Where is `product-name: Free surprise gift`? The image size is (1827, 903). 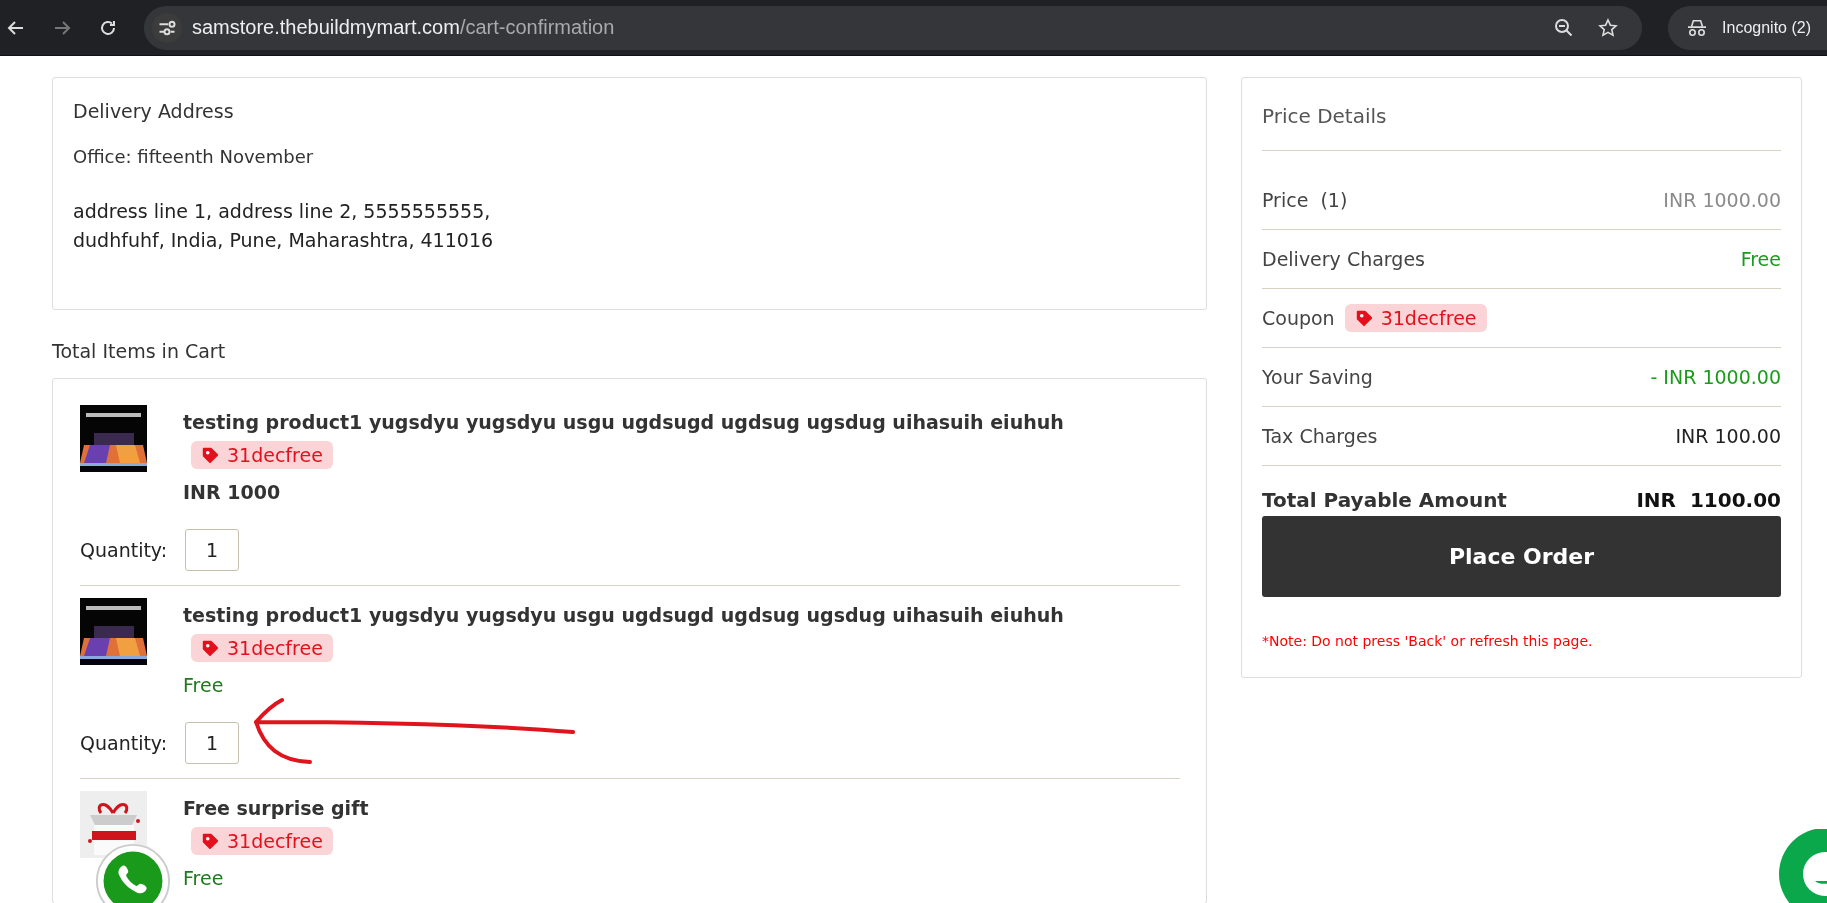 product-name: Free surprise gift is located at coordinates (276, 808).